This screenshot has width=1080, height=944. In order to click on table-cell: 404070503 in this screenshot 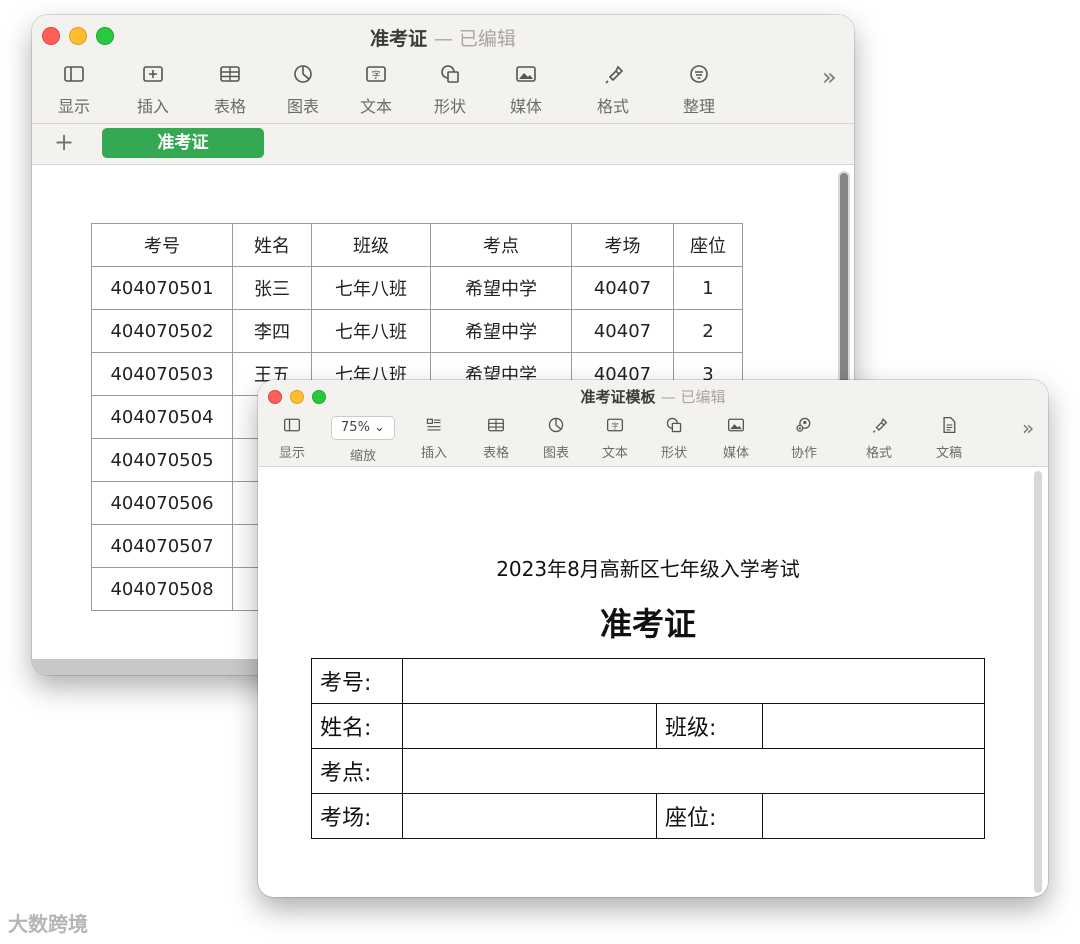, I will do `click(162, 374)`.